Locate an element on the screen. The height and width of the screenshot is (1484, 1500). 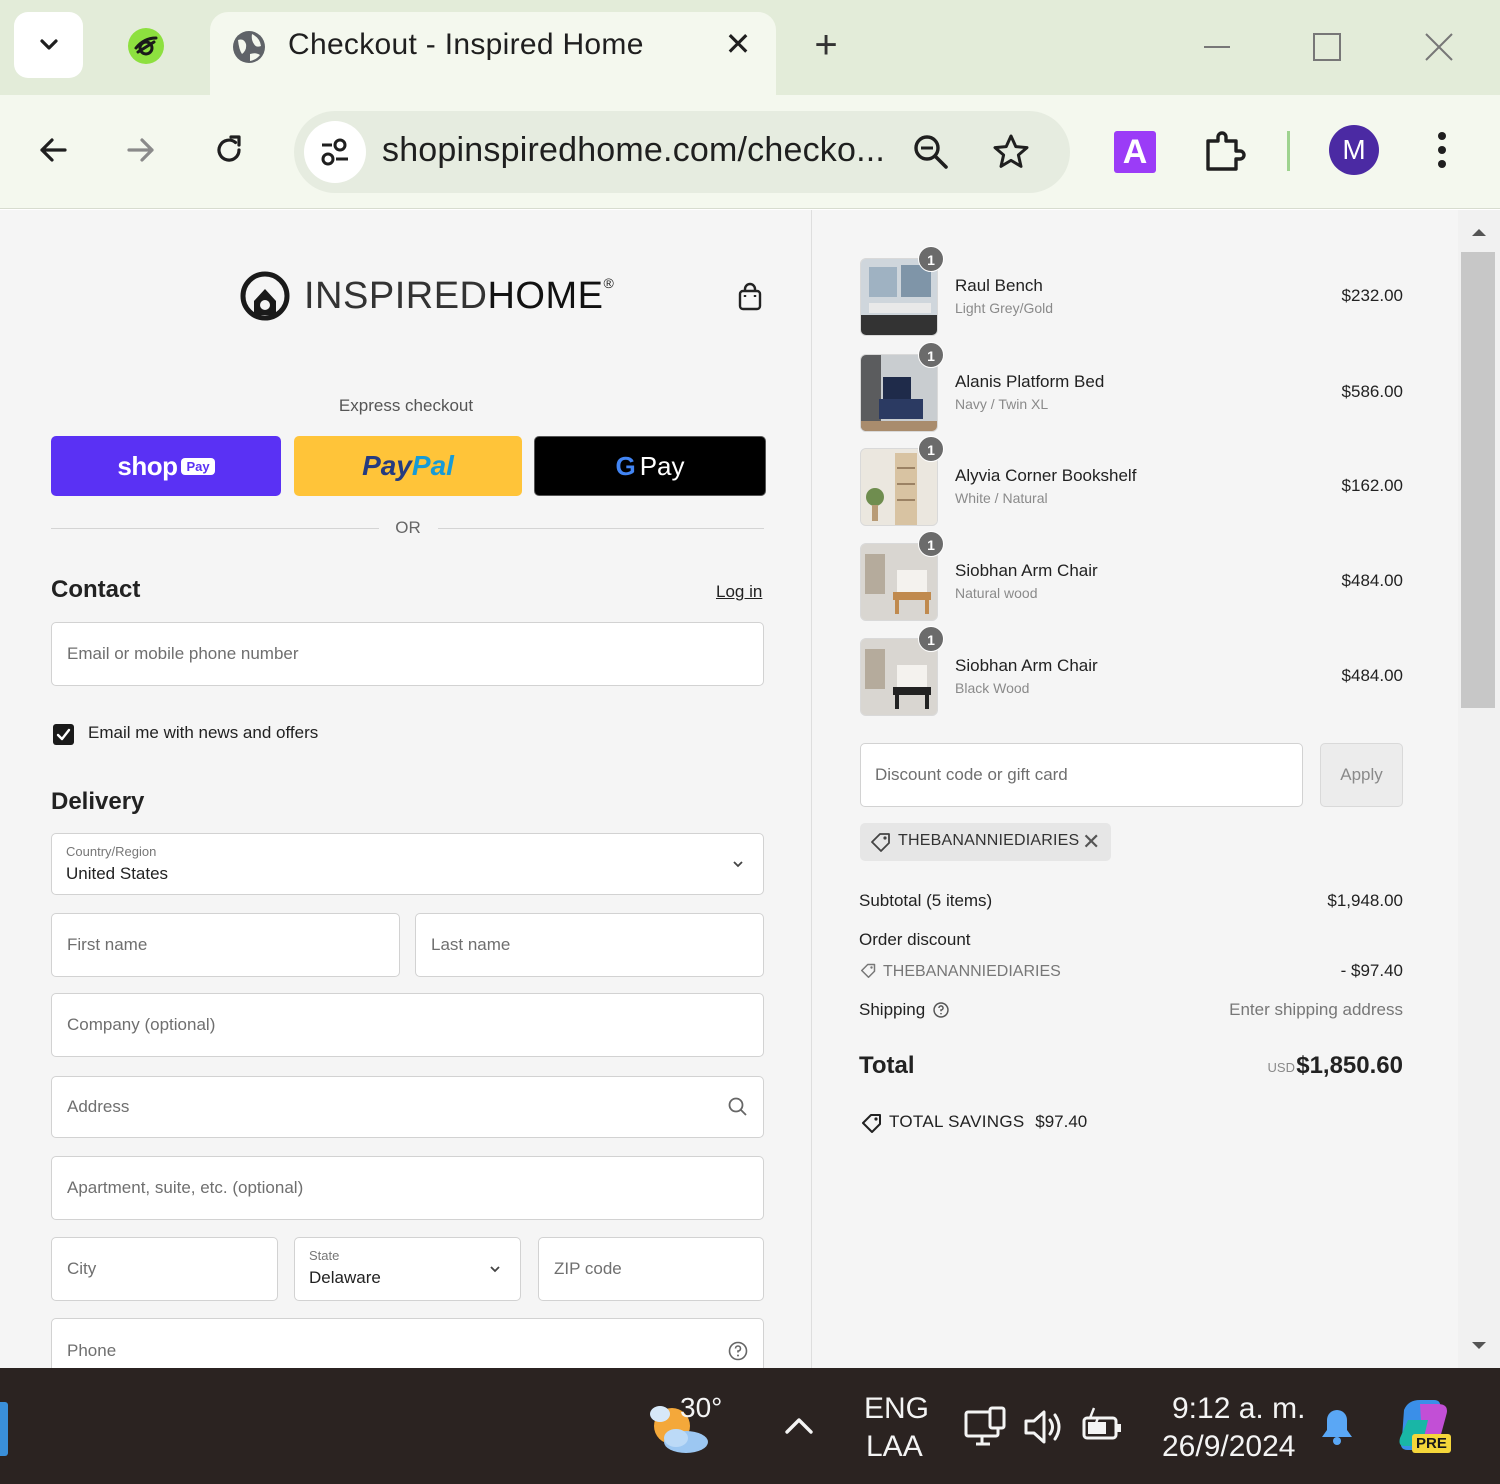
item-name: Raul Bench is located at coordinates (999, 285).